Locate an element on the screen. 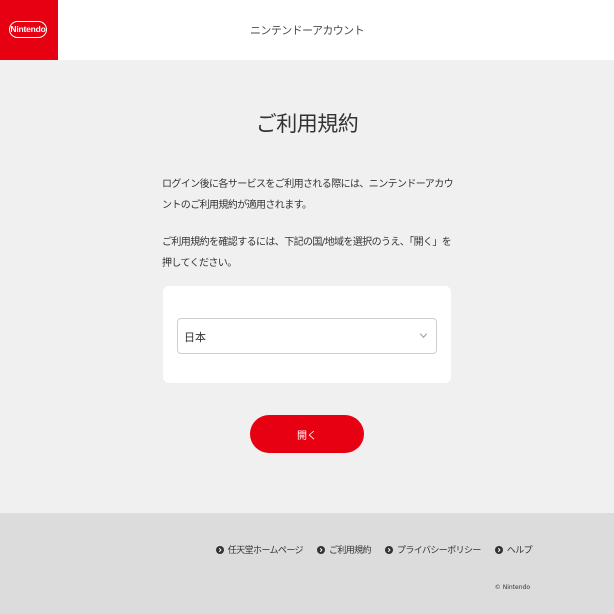 The height and width of the screenshot is (614, 614). footer-link-help: ヘルプ is located at coordinates (513, 549).